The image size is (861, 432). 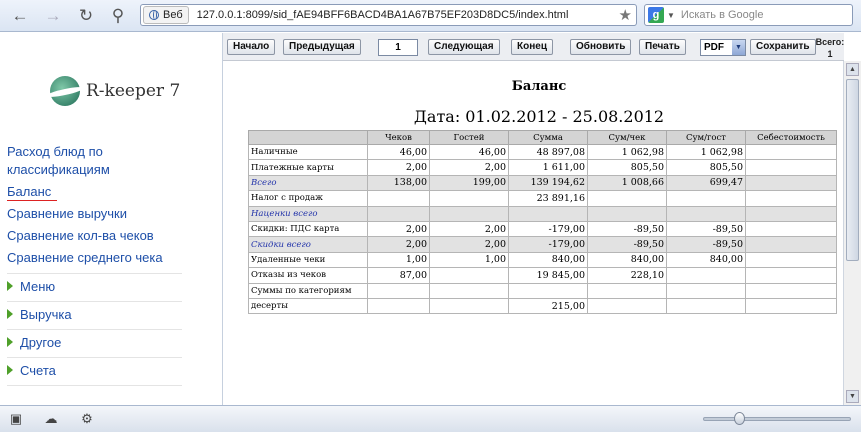 What do you see at coordinates (398, 275) in the screenshot?
I see `table-cell: 87,00` at bounding box center [398, 275].